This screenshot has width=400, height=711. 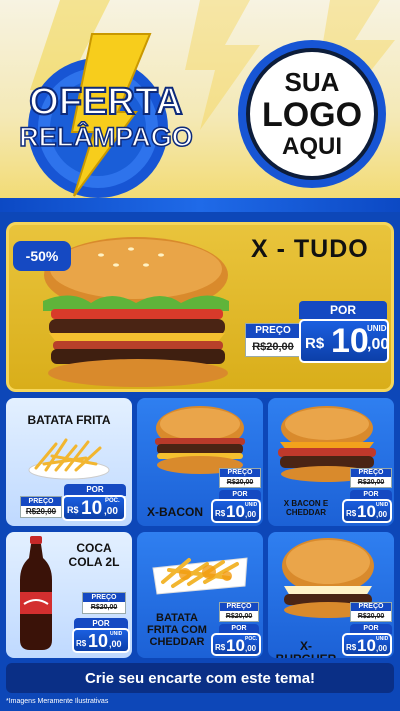 I want to click on logo-text-line2: LOGO, so click(x=312, y=115).